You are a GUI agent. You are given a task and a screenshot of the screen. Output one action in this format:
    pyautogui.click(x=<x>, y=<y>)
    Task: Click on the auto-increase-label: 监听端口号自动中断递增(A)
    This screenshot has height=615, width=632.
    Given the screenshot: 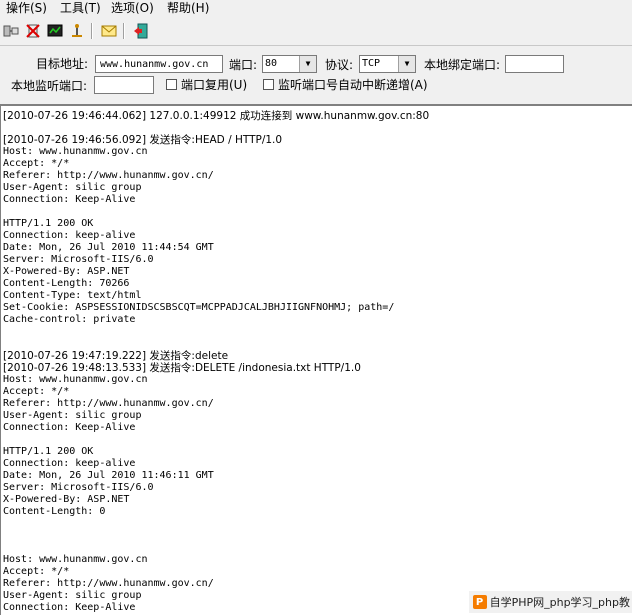 What is the action you would take?
    pyautogui.click(x=353, y=85)
    